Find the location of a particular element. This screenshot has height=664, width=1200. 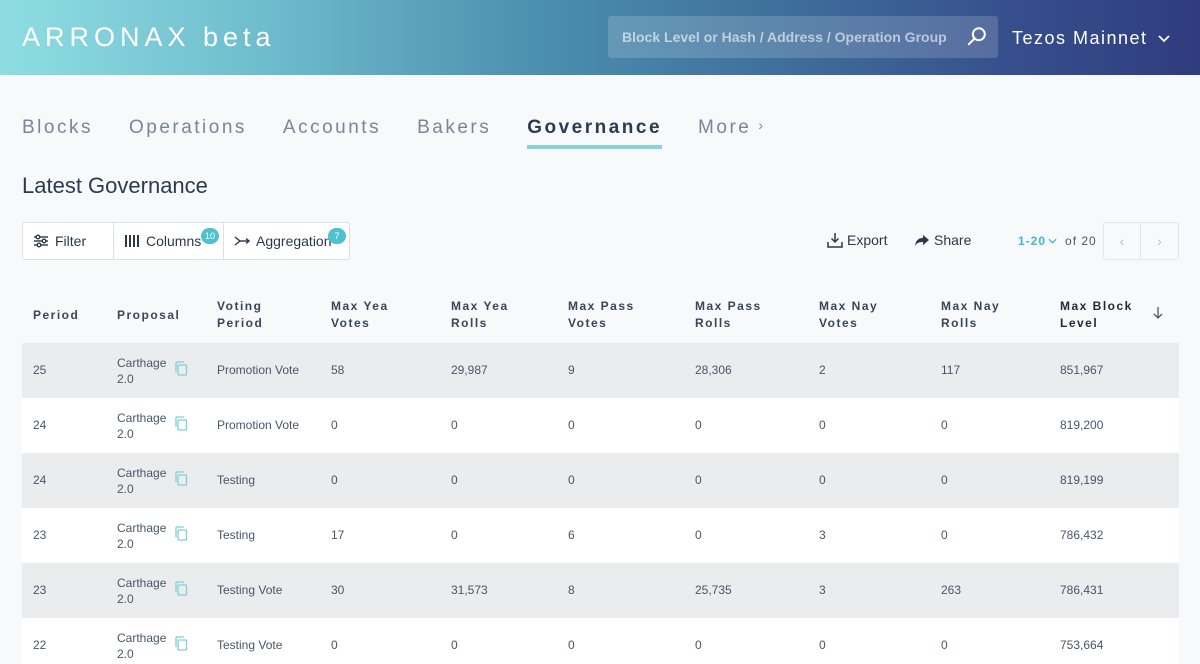

header-max-pass-votes: Max Pass Votes is located at coordinates (601, 315).